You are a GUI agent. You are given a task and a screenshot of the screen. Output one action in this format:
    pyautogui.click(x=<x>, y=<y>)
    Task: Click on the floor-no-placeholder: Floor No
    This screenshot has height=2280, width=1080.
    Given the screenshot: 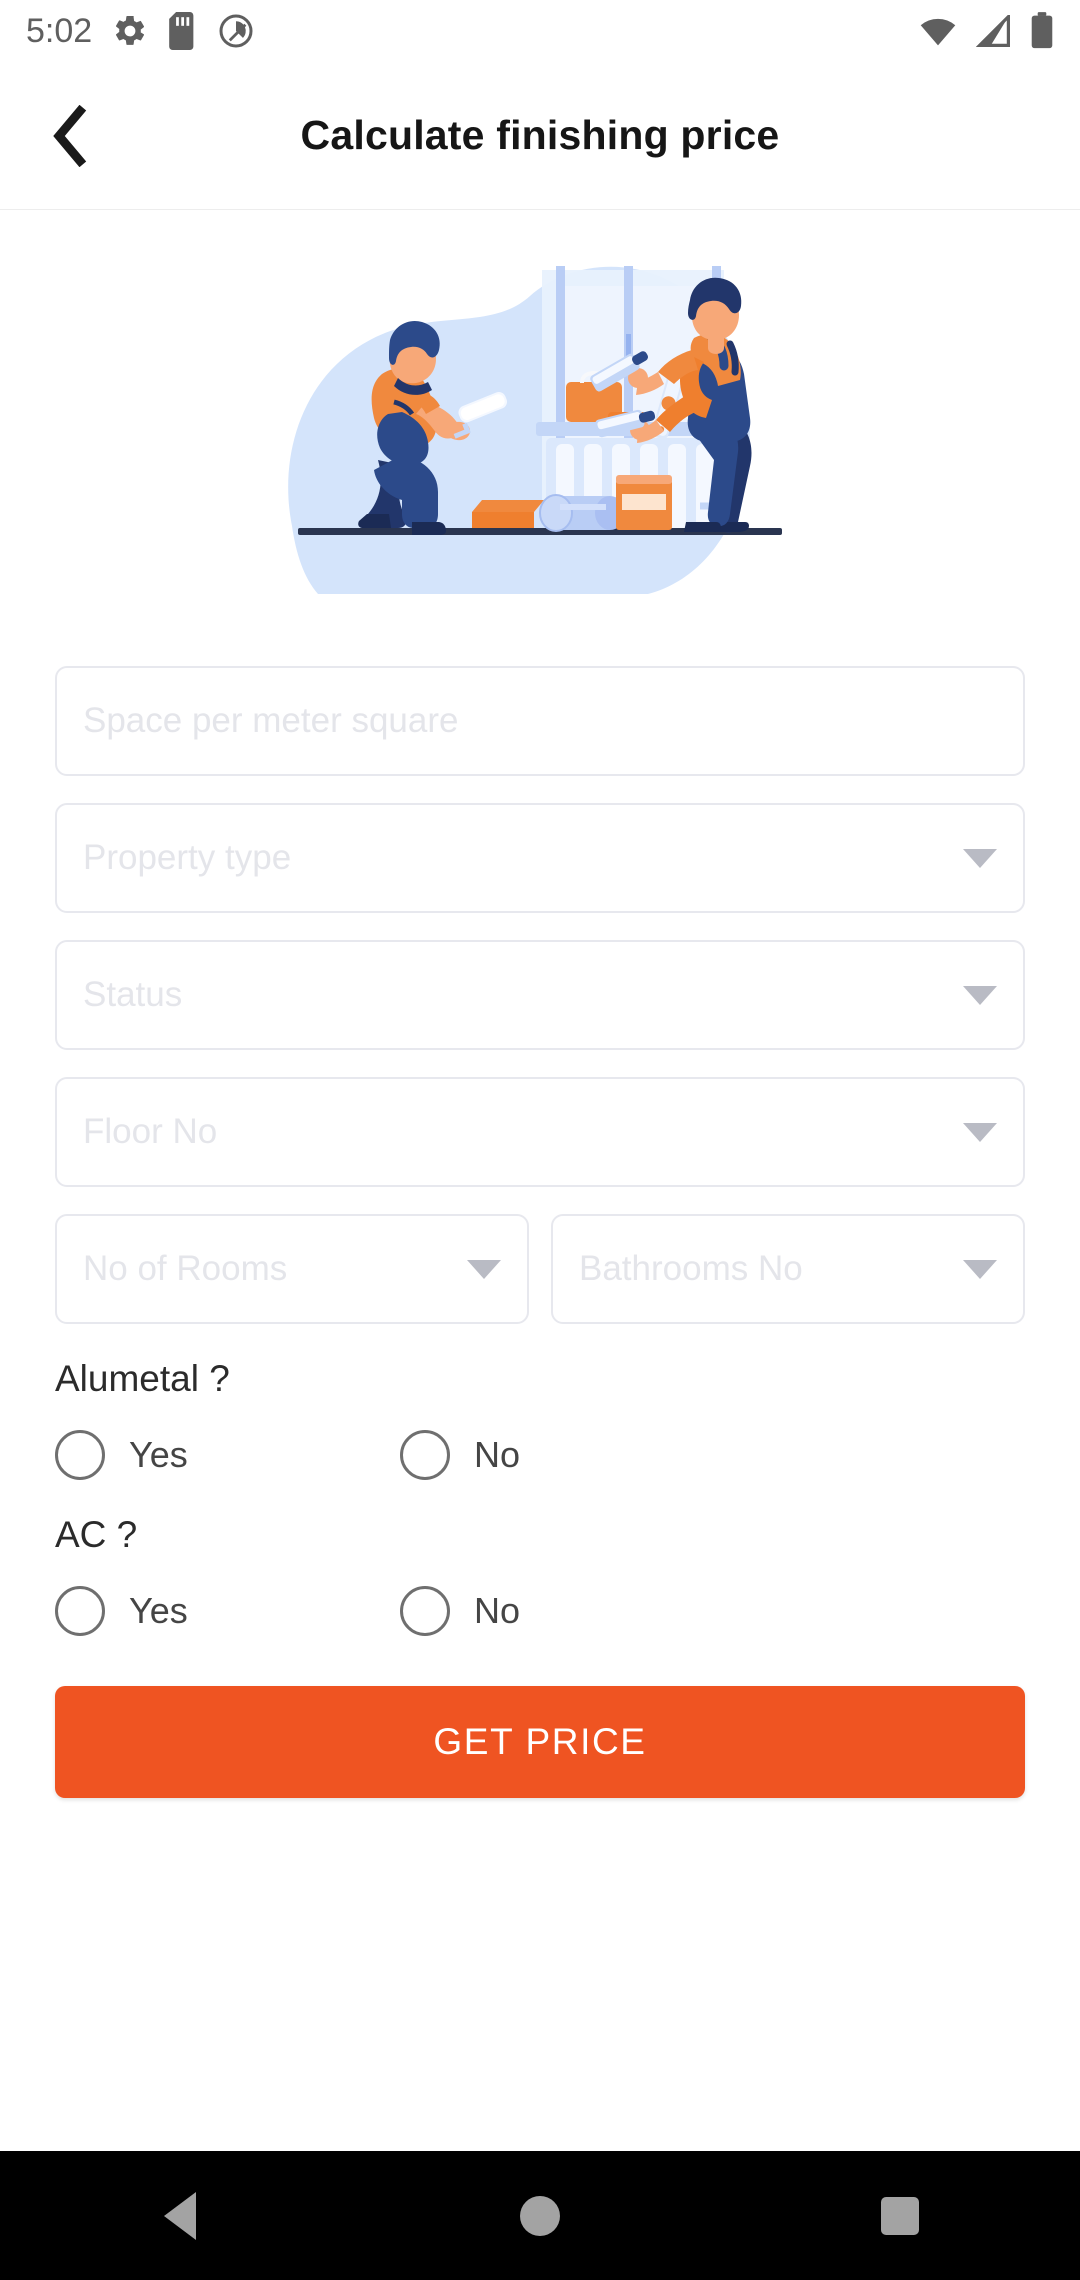 What is the action you would take?
    pyautogui.click(x=150, y=1131)
    